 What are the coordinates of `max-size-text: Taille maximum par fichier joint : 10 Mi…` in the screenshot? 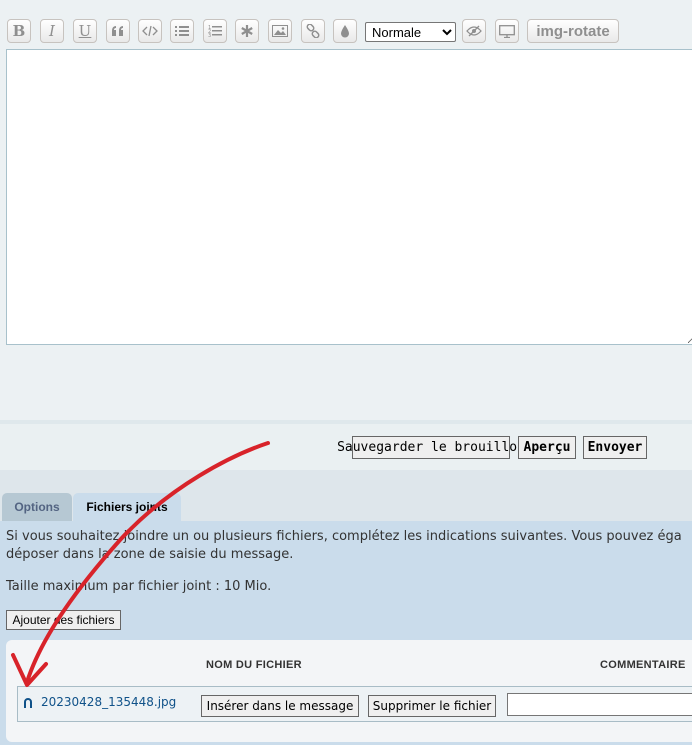 It's located at (139, 586).